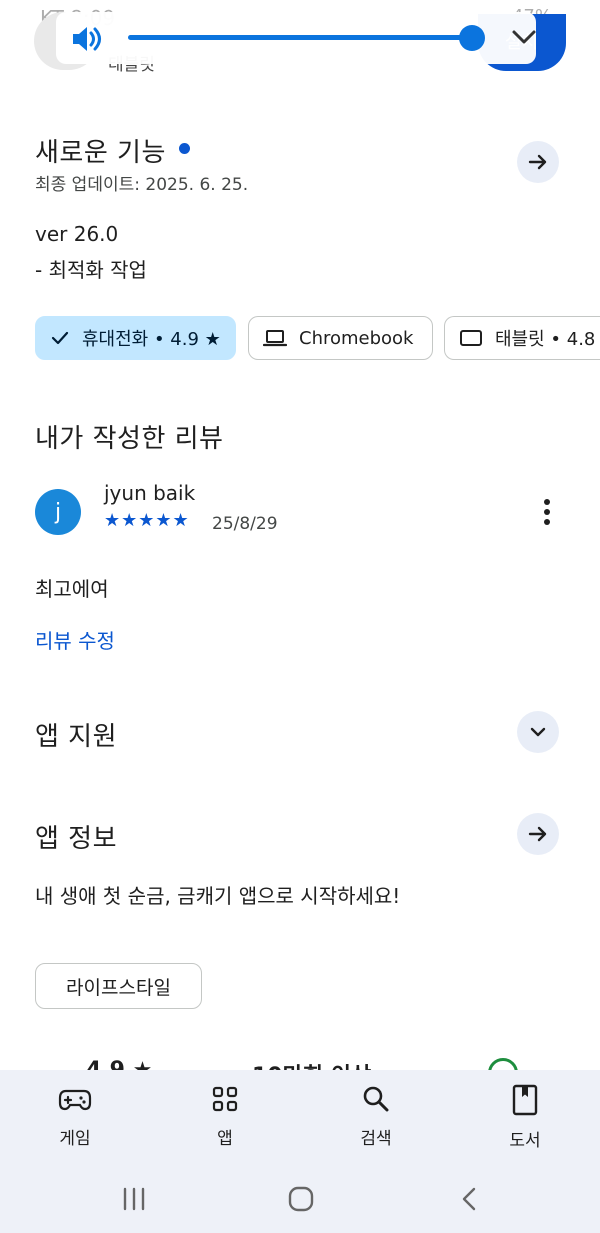  What do you see at coordinates (376, 1139) in the screenshot?
I see `nav-search-label: 검색` at bounding box center [376, 1139].